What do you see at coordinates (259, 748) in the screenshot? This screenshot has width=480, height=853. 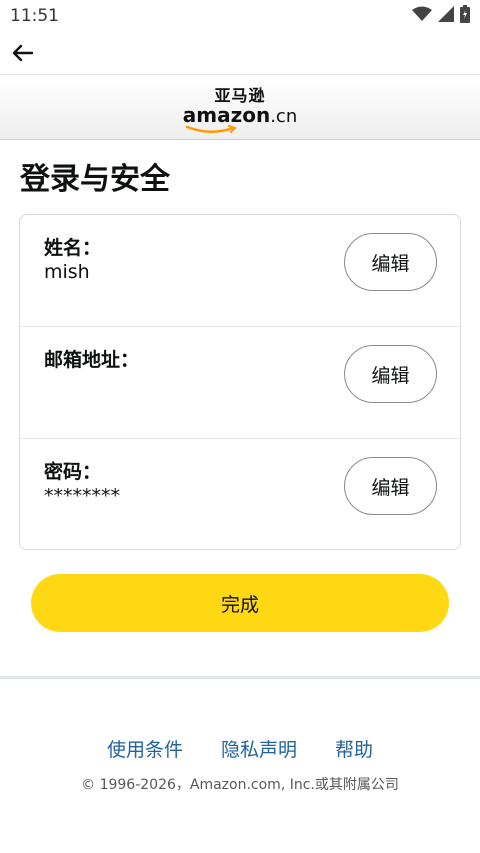 I see `footer-link-privacy: 隐私声明` at bounding box center [259, 748].